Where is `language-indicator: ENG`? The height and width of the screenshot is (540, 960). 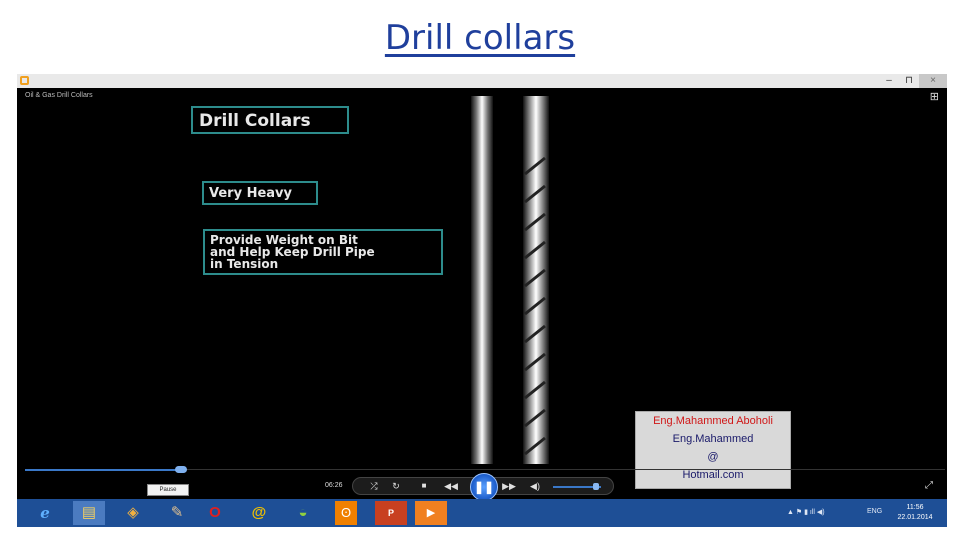
language-indicator: ENG is located at coordinates (874, 511).